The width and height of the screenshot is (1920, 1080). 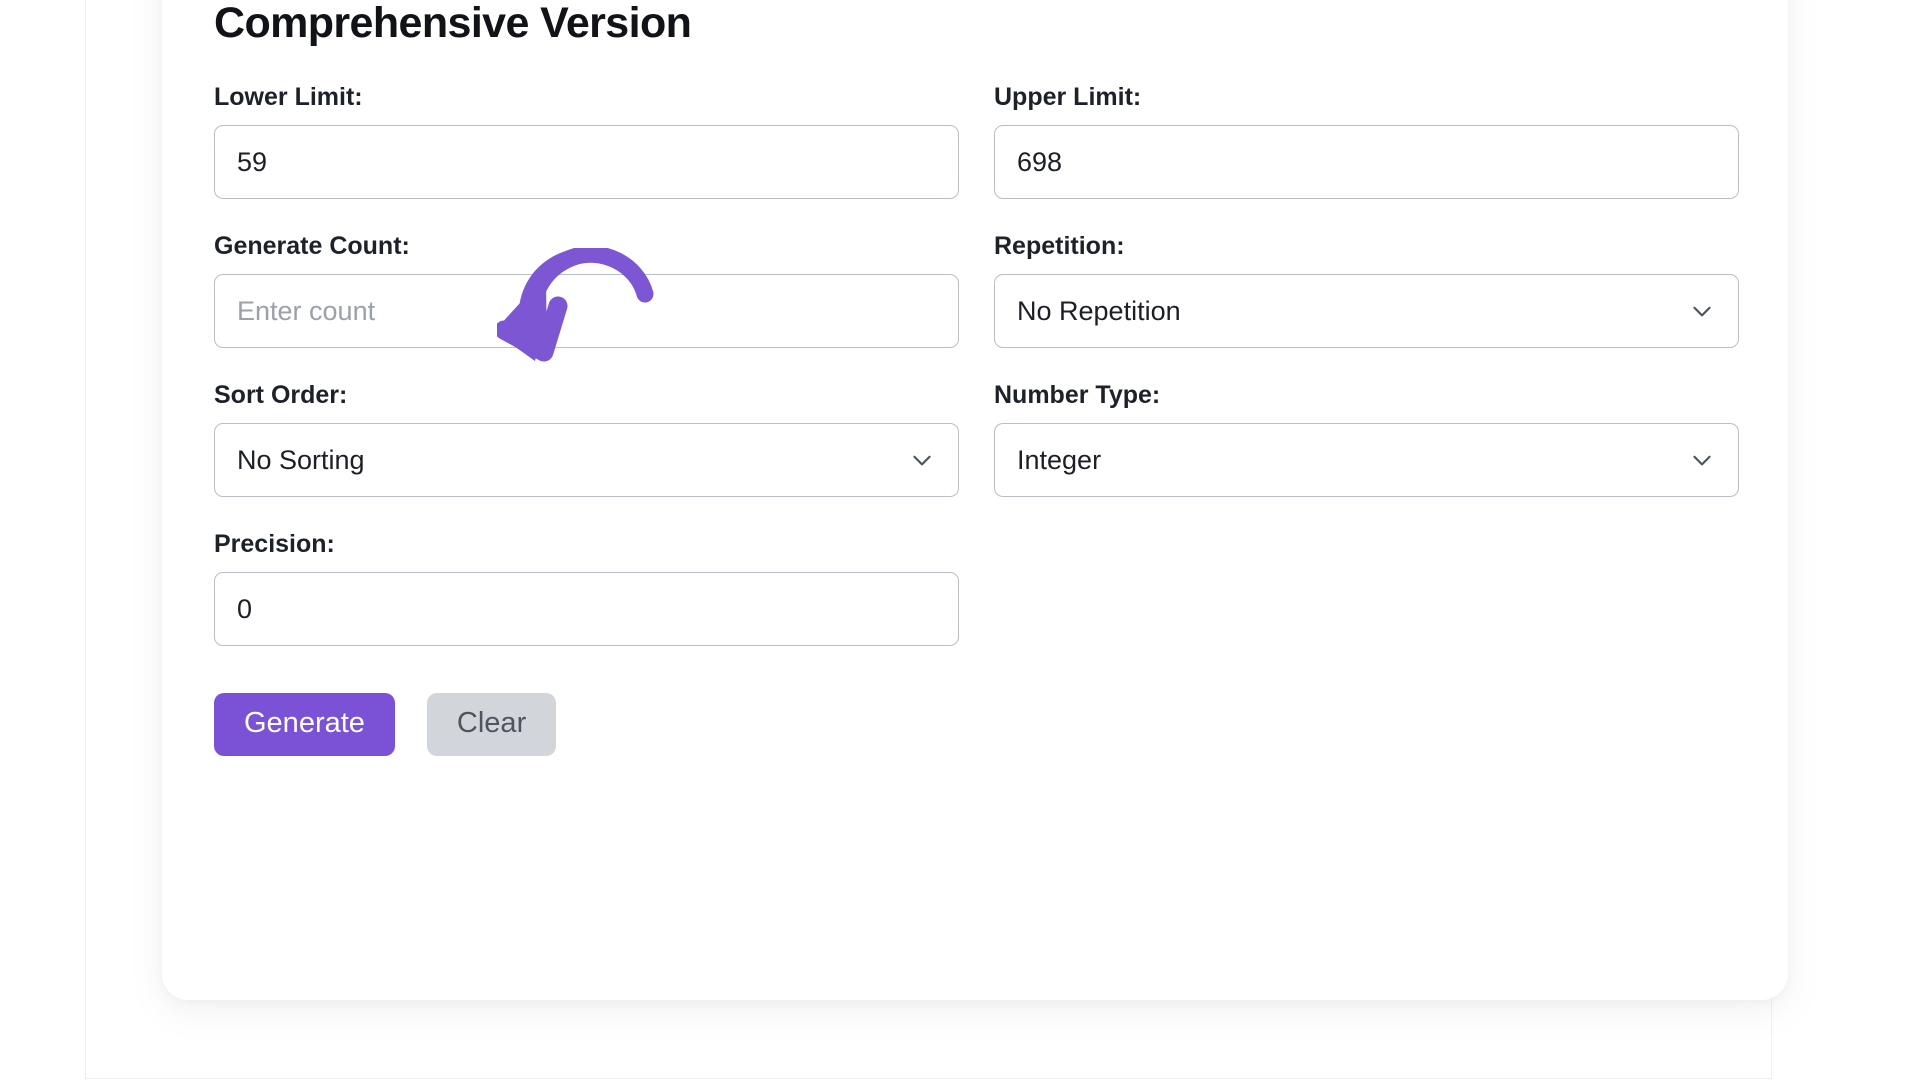 I want to click on field-precision: Precision: 0, so click(x=586, y=605).